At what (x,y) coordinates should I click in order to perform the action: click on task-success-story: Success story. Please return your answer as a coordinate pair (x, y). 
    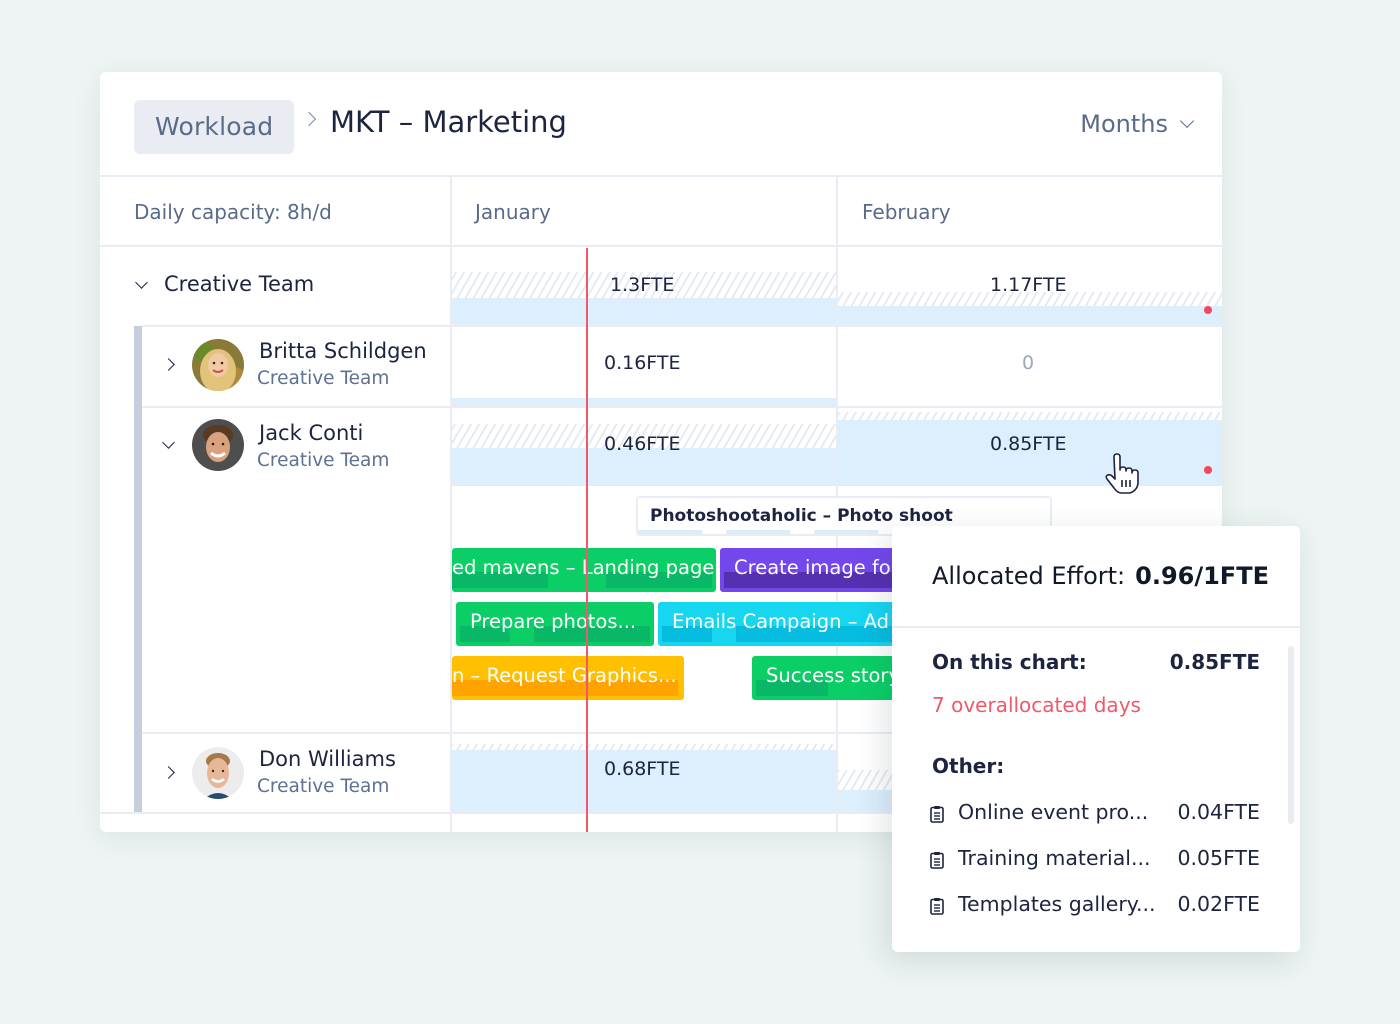
    Looking at the image, I should click on (827, 678).